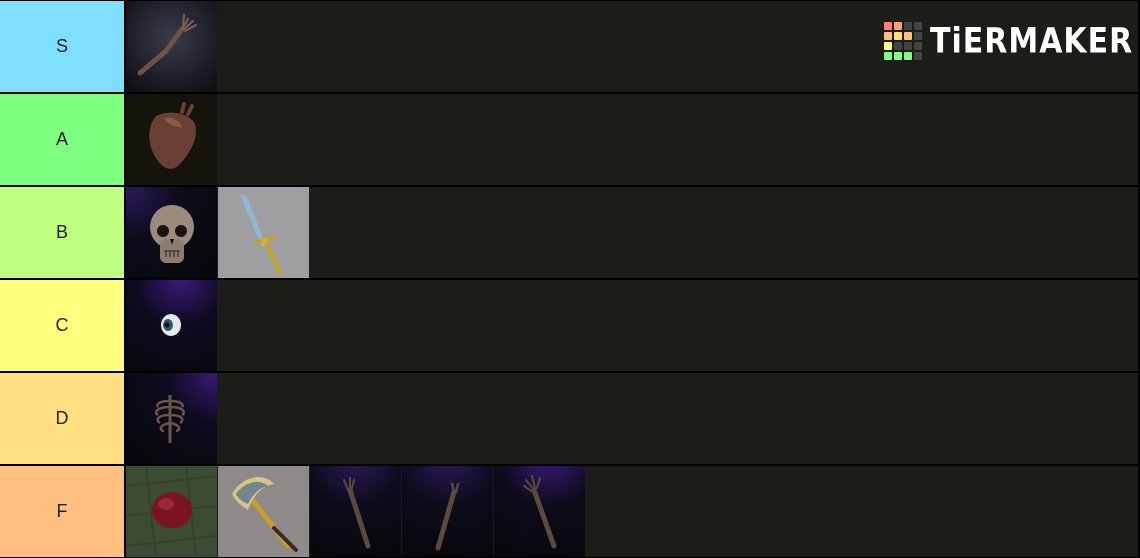  Describe the element at coordinates (62, 511) in the screenshot. I see `tier-label-f: F` at that location.